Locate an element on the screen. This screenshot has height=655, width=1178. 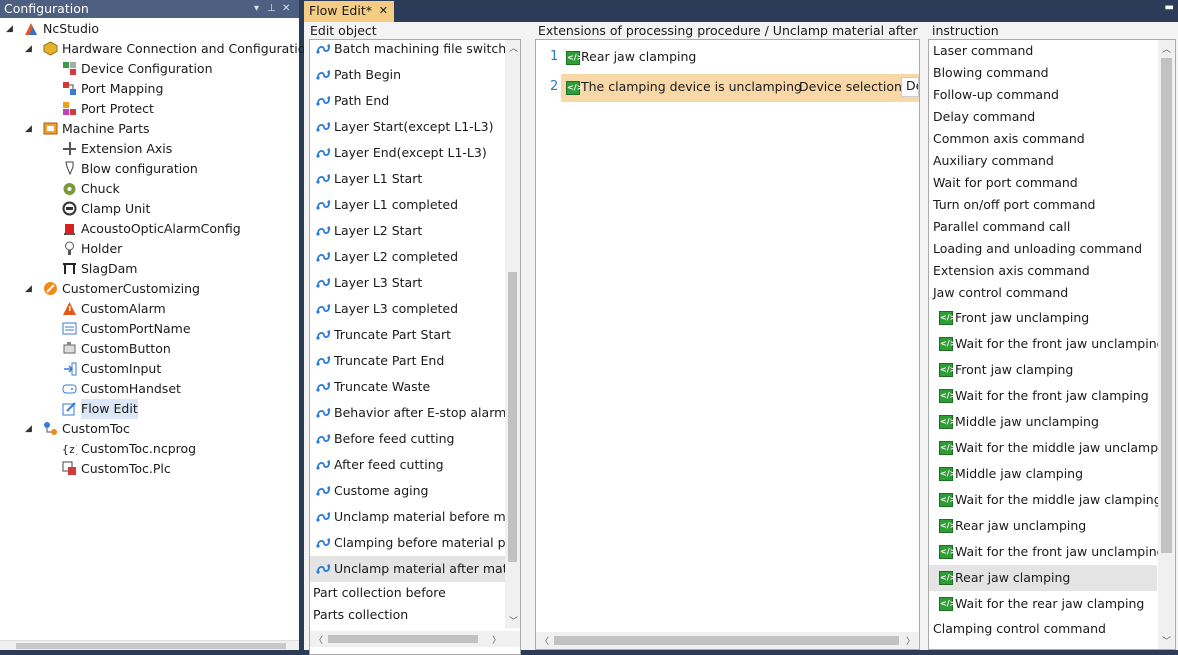
edit-object-item: Custome aging is located at coordinates (407, 491).